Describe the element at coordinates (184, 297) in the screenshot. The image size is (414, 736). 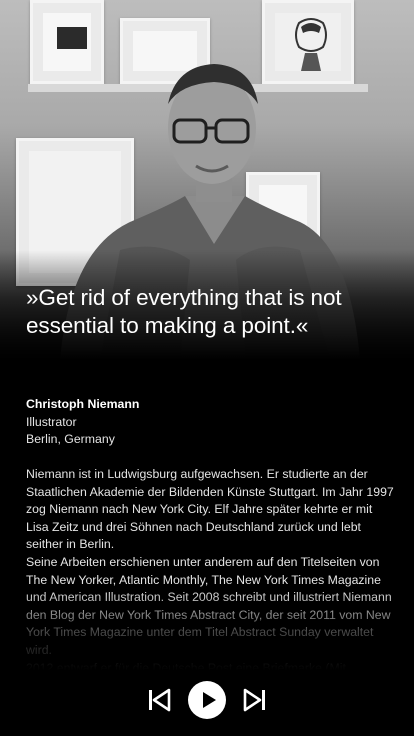
I see `quote-line: »Get rid of everything that is not` at that location.